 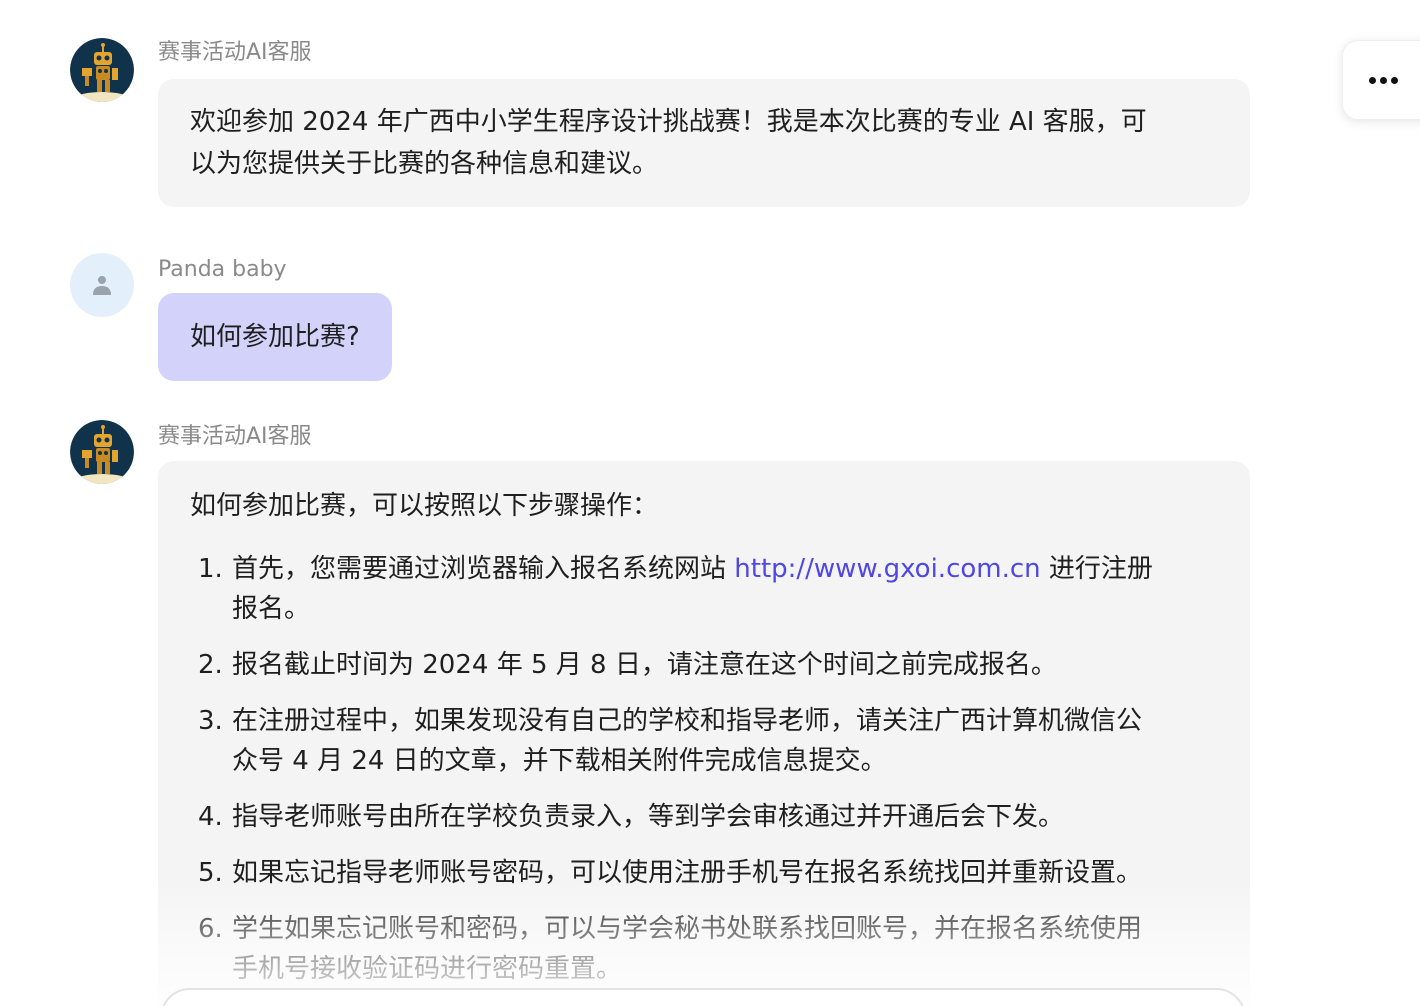 I want to click on step-text: 如果忘记指导老师账号密码，可以使用注册手机号在报名系统找回并重新设置。, so click(x=687, y=873).